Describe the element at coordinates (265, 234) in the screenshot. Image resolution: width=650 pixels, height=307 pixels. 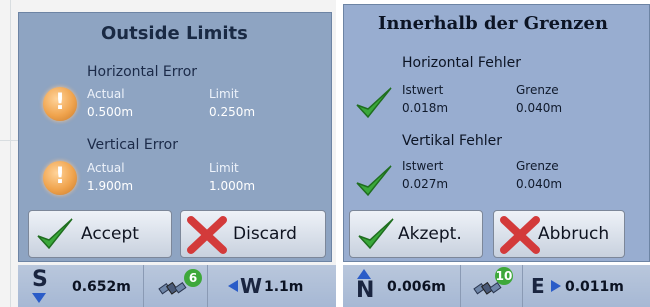
I see `discard-button-label: Discard` at that location.